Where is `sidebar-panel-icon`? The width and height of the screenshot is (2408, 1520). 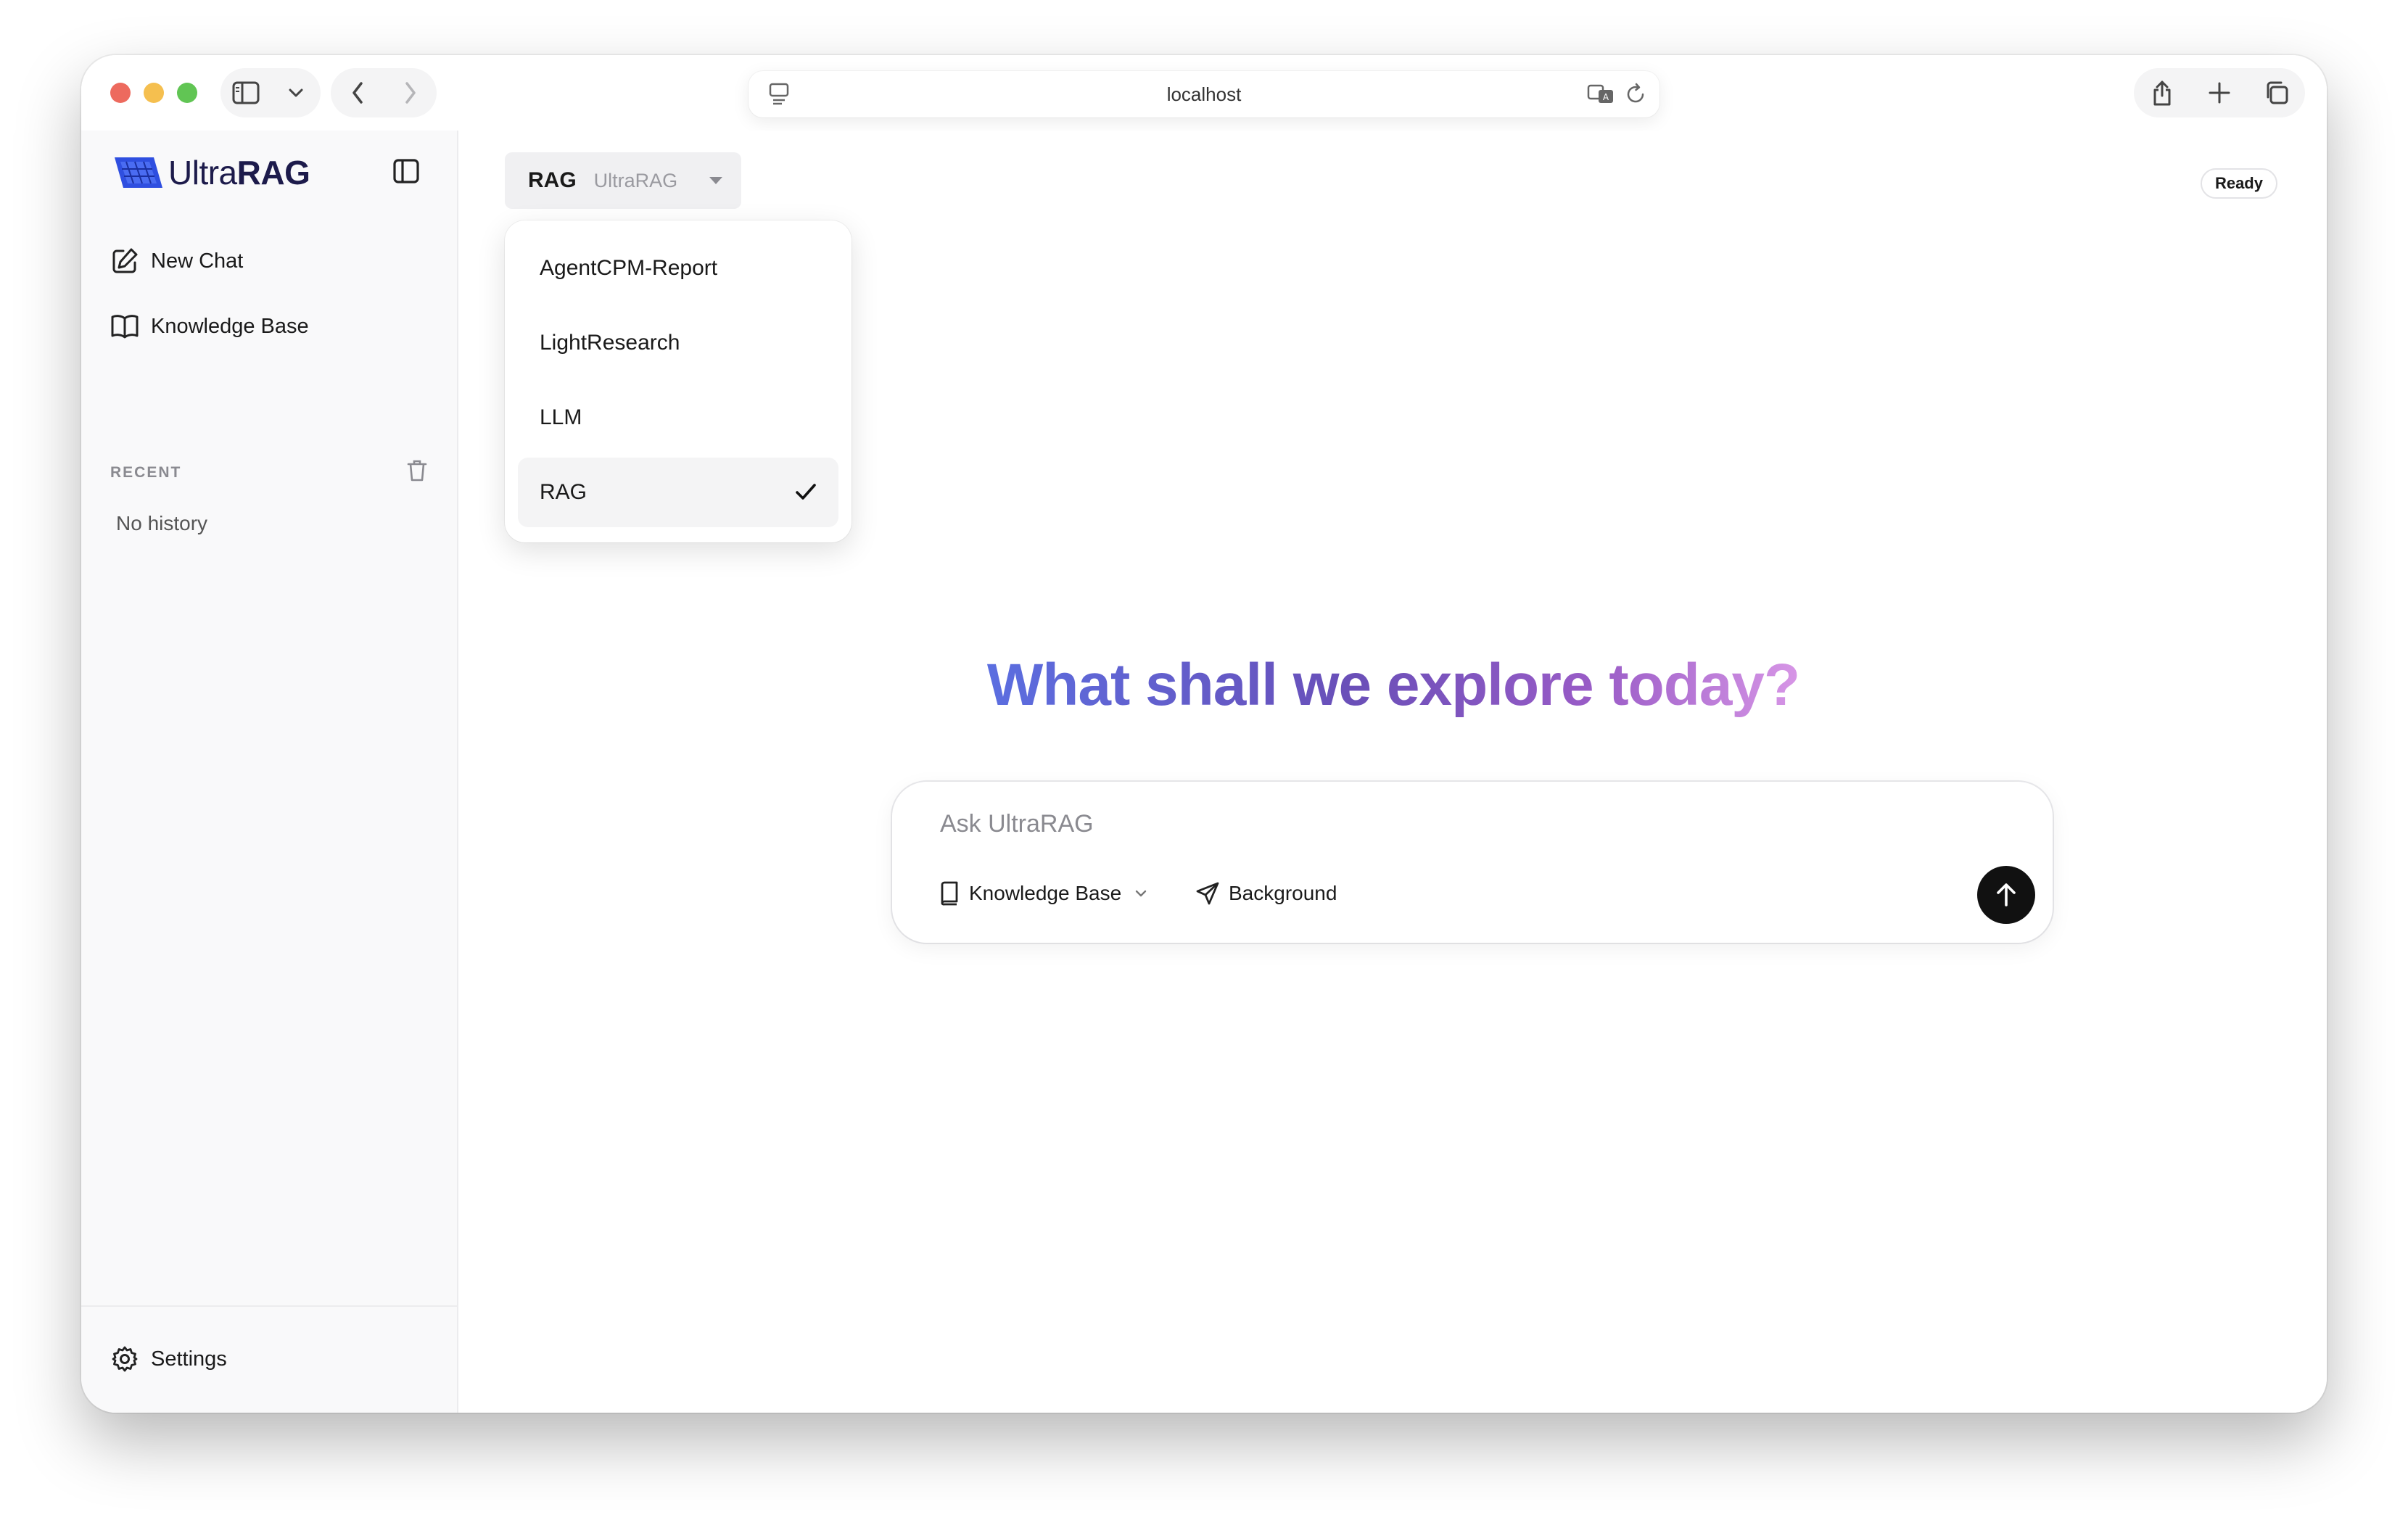 sidebar-panel-icon is located at coordinates (406, 171).